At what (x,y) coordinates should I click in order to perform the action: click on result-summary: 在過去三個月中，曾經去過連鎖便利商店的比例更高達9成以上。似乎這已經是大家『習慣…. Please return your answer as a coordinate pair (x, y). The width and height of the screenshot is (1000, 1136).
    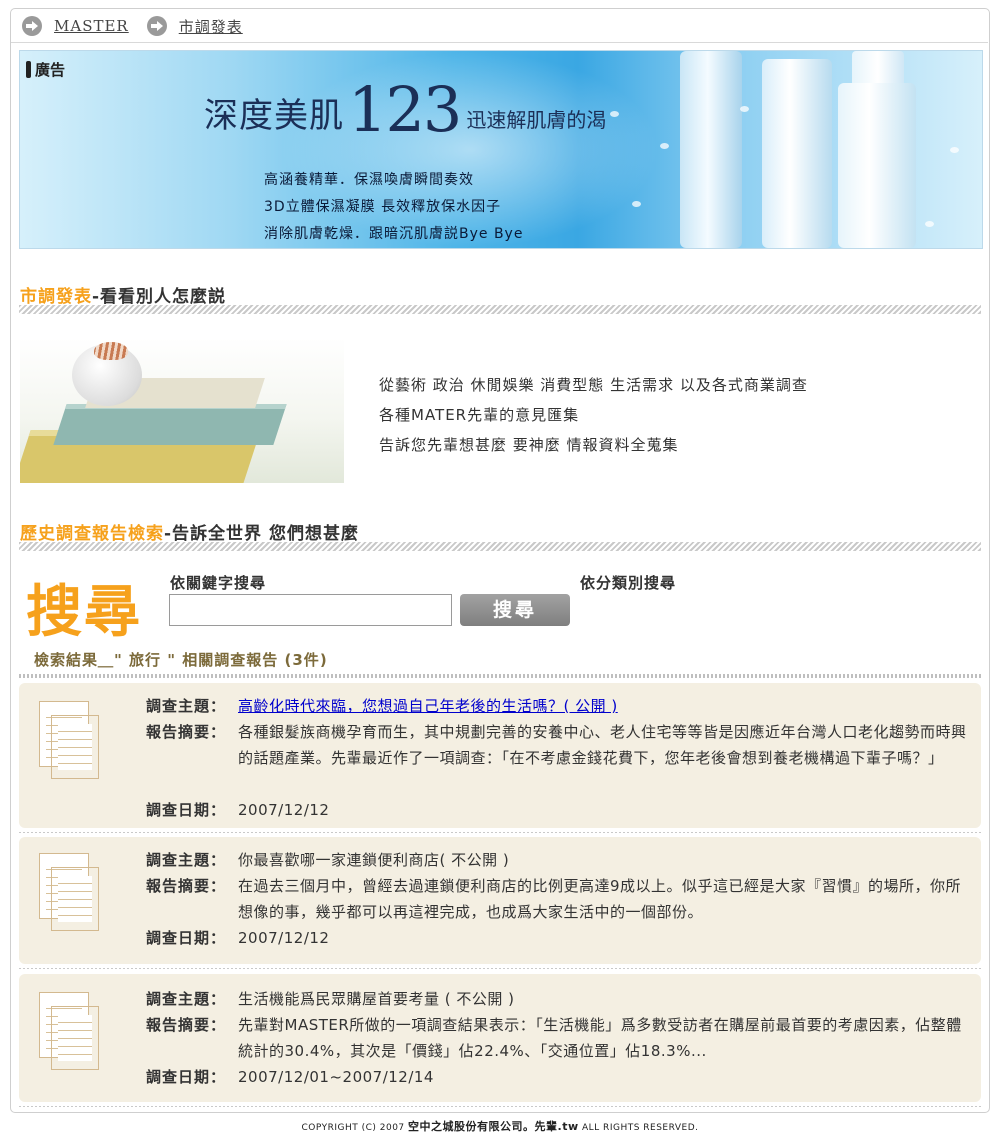
    Looking at the image, I should click on (600, 899).